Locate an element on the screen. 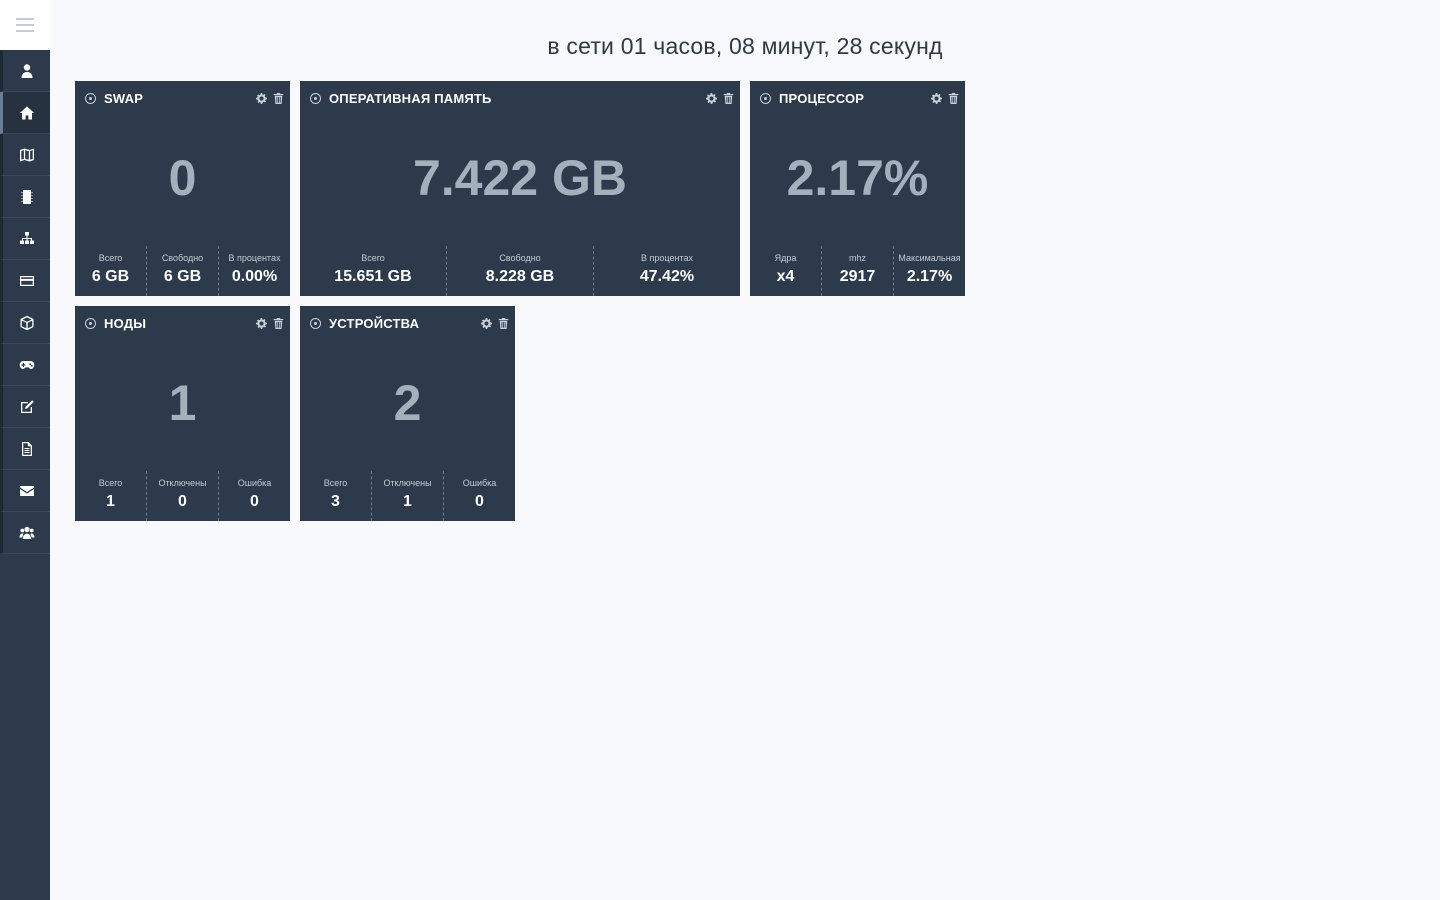  envelope-icon is located at coordinates (26, 490).